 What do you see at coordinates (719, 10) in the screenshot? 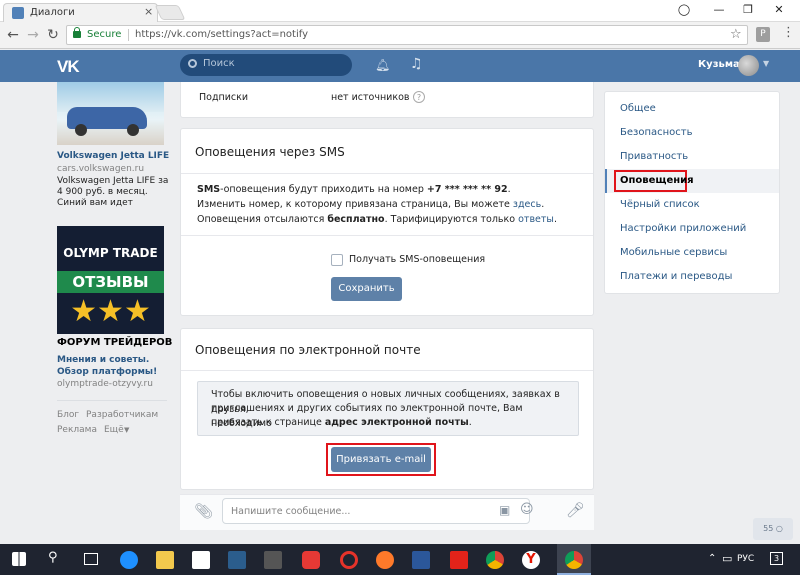
I see `minimize-icon: —` at bounding box center [719, 10].